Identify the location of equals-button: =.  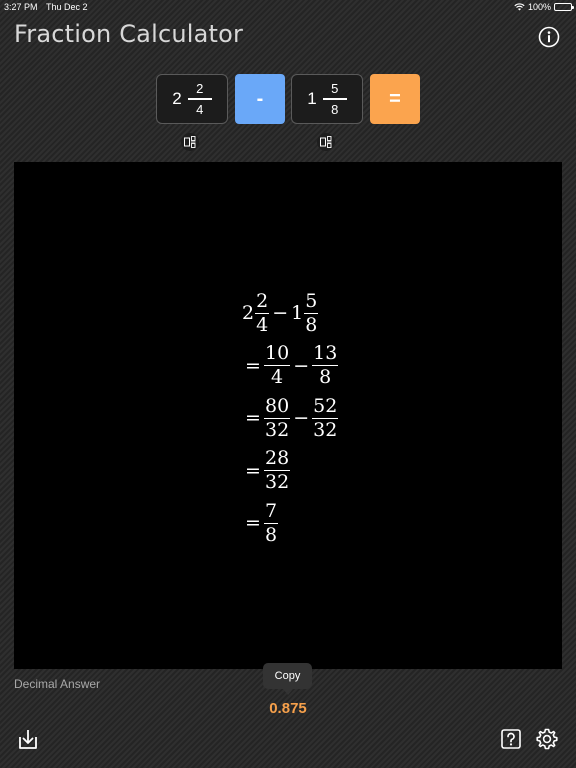
(395, 99).